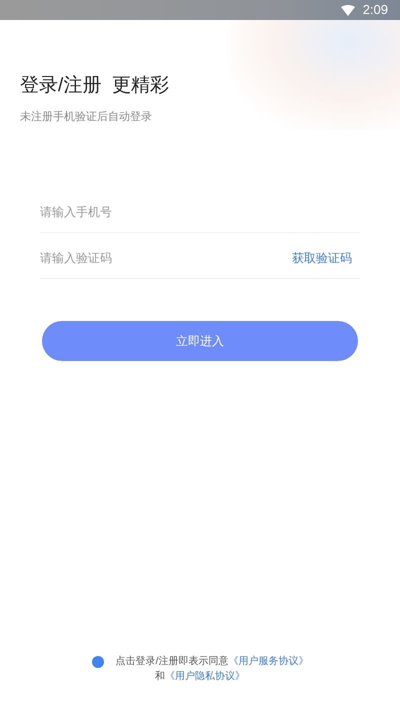 The image size is (400, 710). What do you see at coordinates (160, 677) in the screenshot?
I see `conjunction-text: 和` at bounding box center [160, 677].